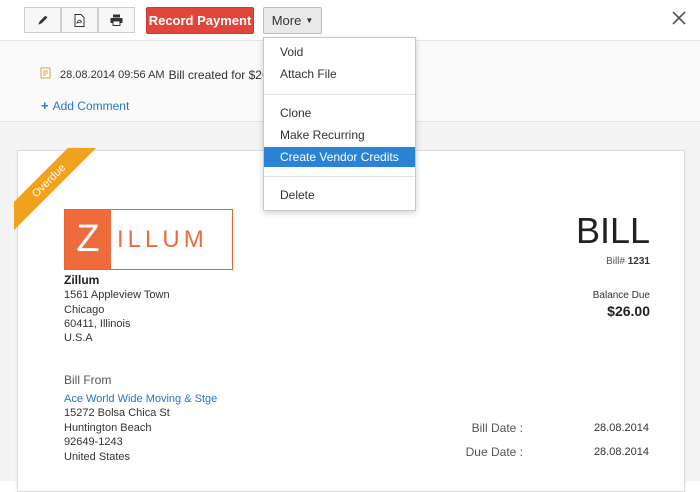  I want to click on org-address-line: Chicago, so click(84, 310).